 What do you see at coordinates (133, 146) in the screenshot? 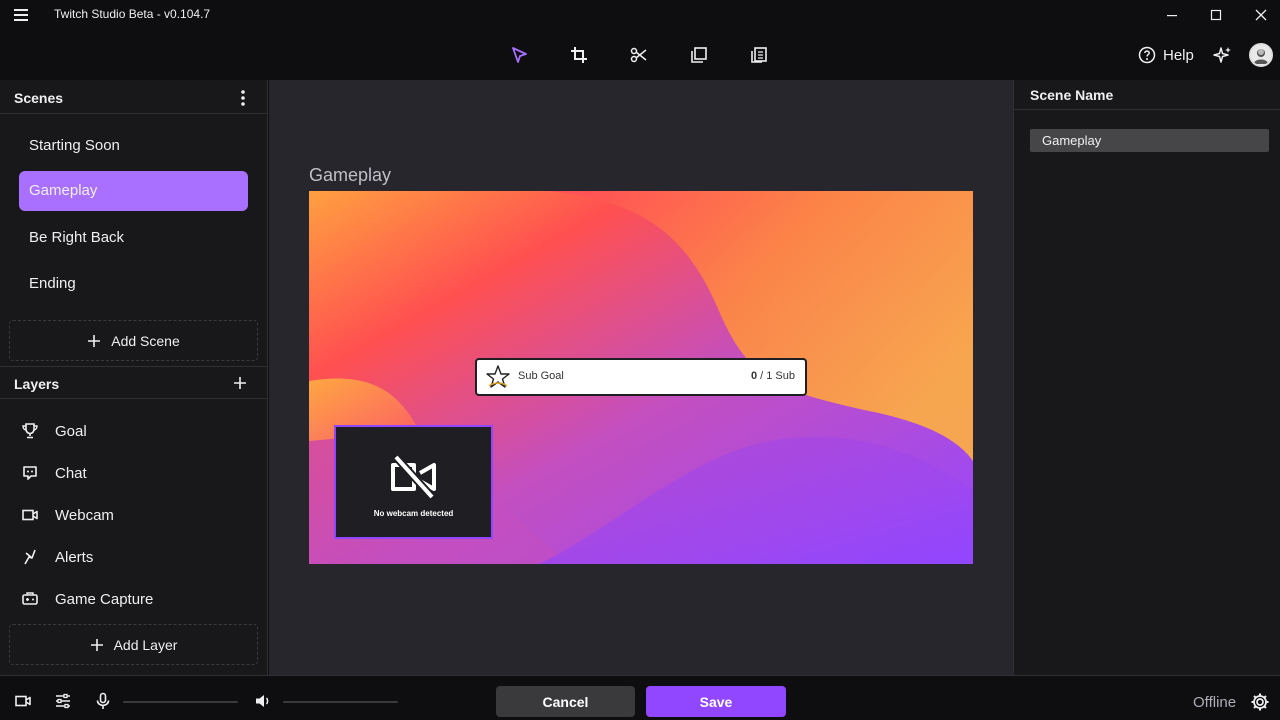
I see `scene-item-starting-soon: Starting Soon` at bounding box center [133, 146].